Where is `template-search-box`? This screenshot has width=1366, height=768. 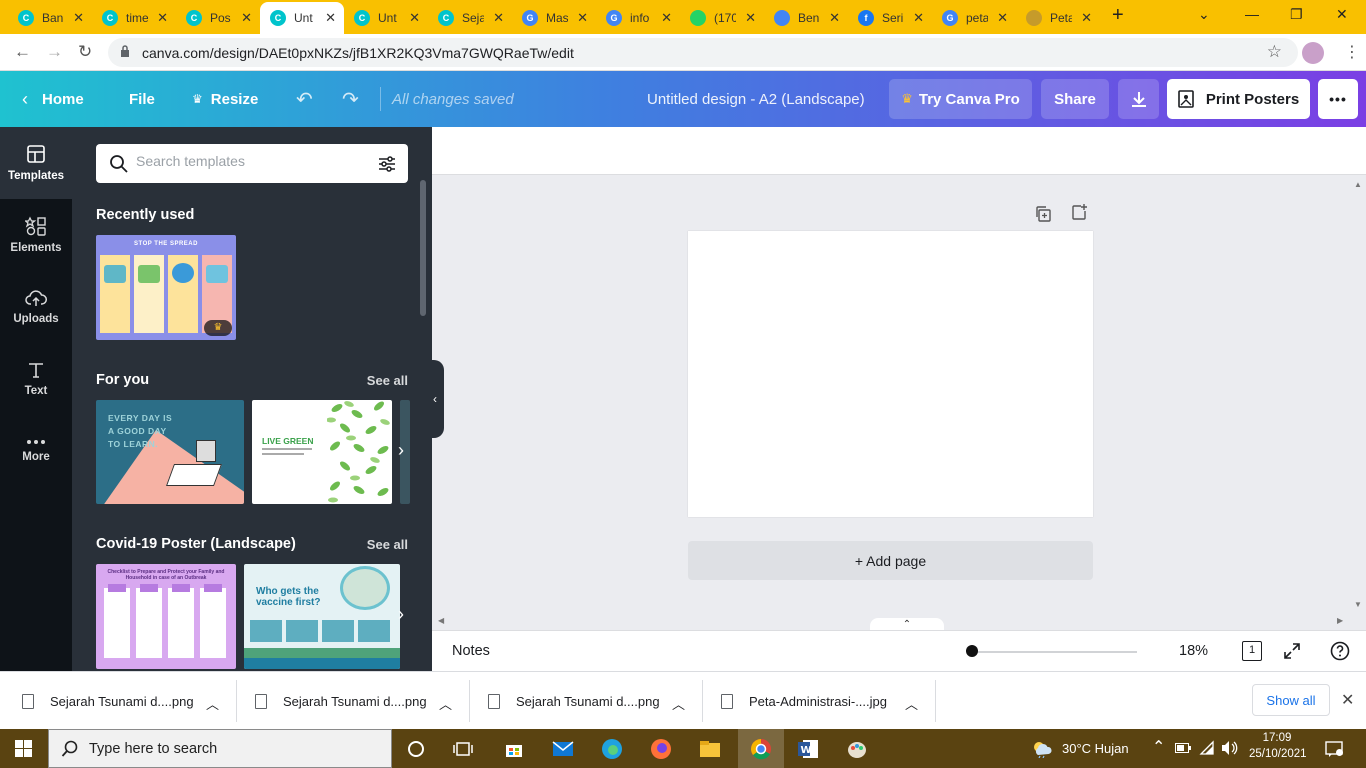
template-search-box is located at coordinates (252, 163).